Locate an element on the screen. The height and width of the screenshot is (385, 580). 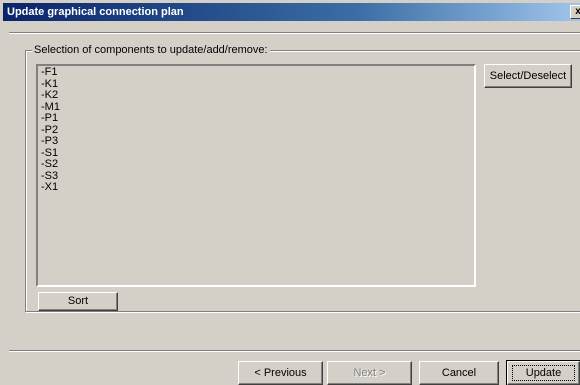
update-label: Update is located at coordinates (543, 373).